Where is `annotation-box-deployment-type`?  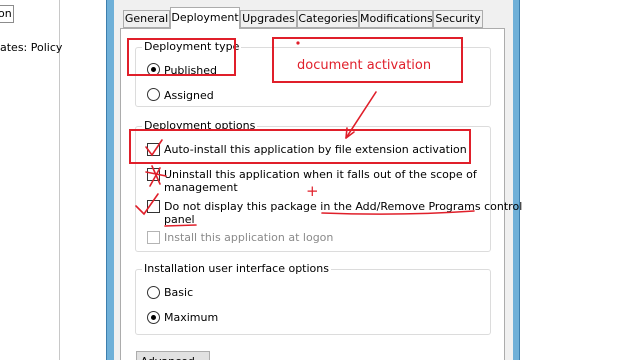
annotation-box-deployment-type is located at coordinates (181, 57).